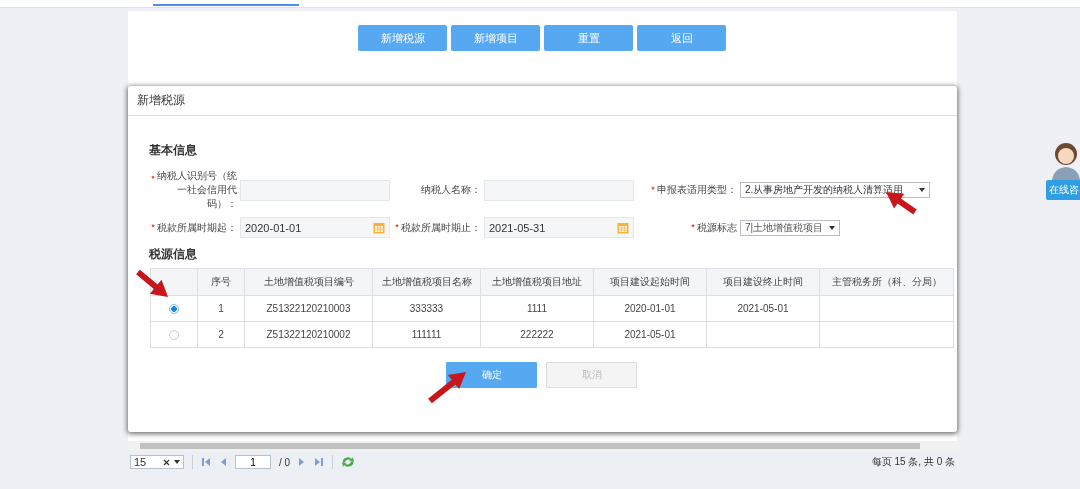 Image resolution: width=1080 pixels, height=489 pixels. What do you see at coordinates (559, 227) in the screenshot?
I see `date-field: 2021-05-31` at bounding box center [559, 227].